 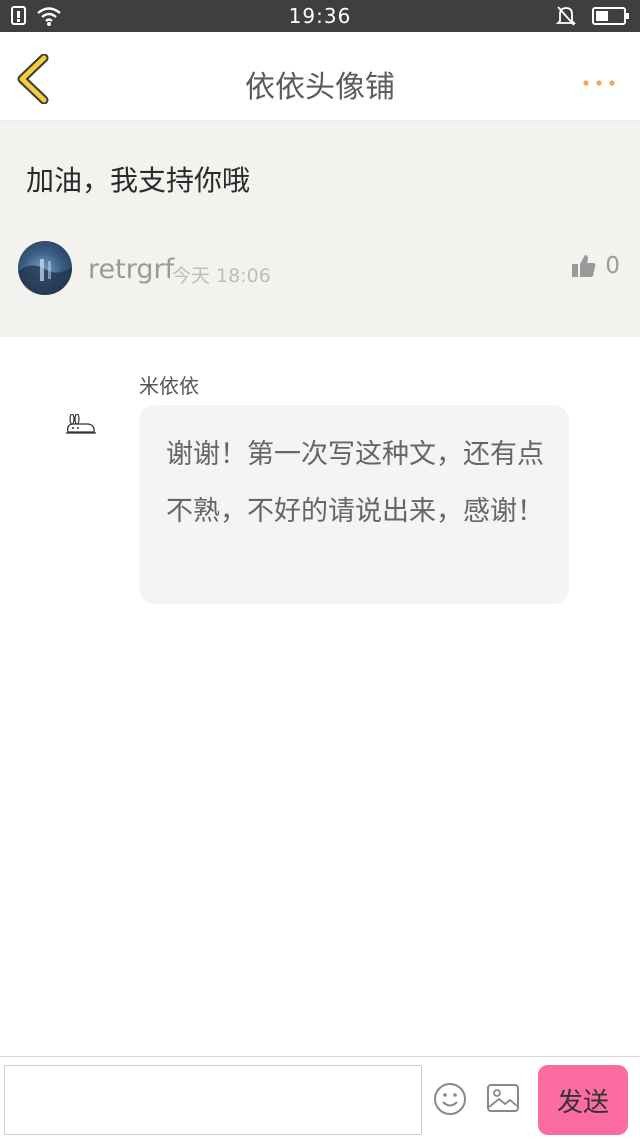 What do you see at coordinates (320, 87) in the screenshot?
I see `page-title: 依依头像铺` at bounding box center [320, 87].